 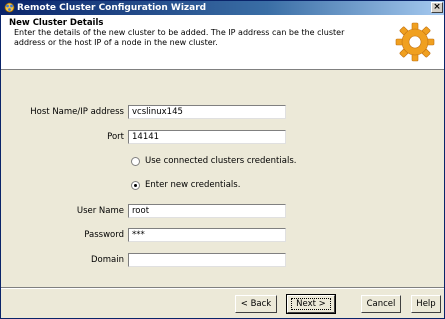 I want to click on radio-selected-dot, so click(x=135, y=185).